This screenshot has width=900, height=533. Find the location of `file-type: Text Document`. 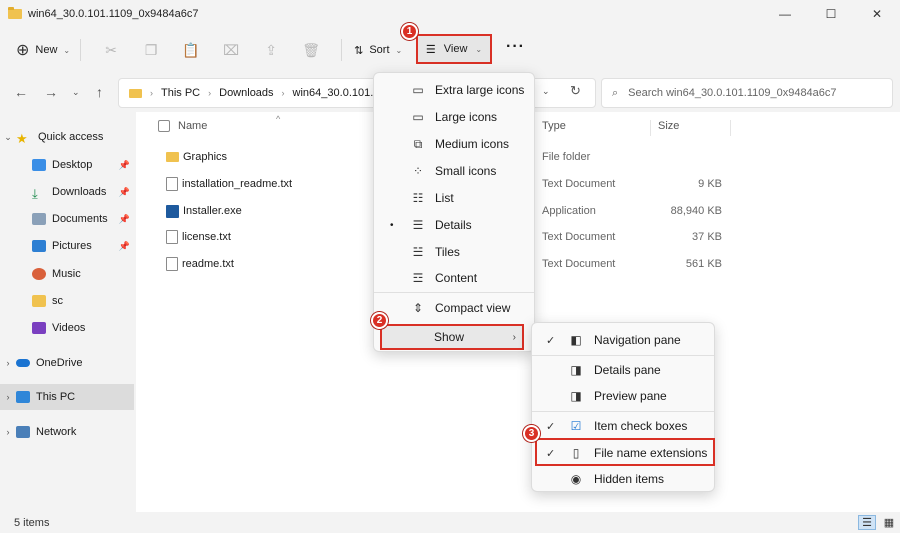

file-type: Text Document is located at coordinates (579, 237).